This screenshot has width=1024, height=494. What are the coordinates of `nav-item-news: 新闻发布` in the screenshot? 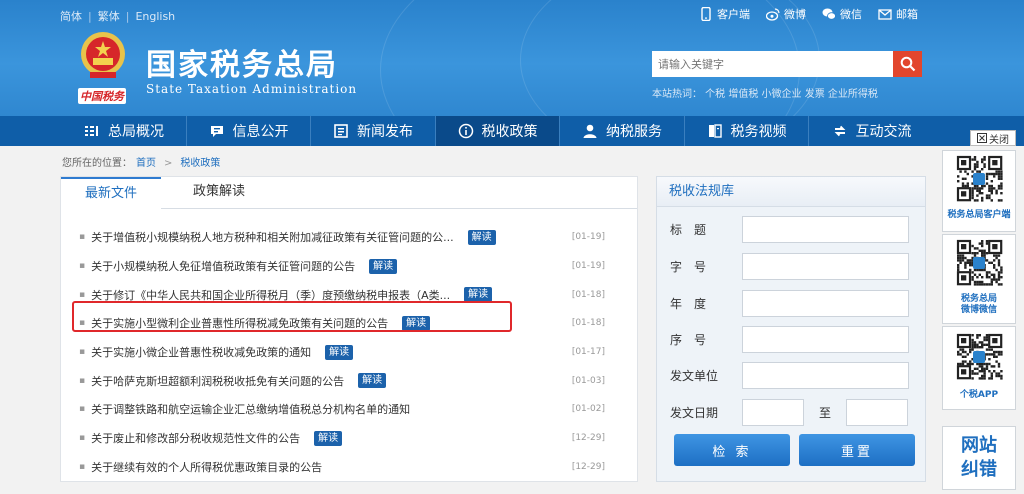 It's located at (373, 131).